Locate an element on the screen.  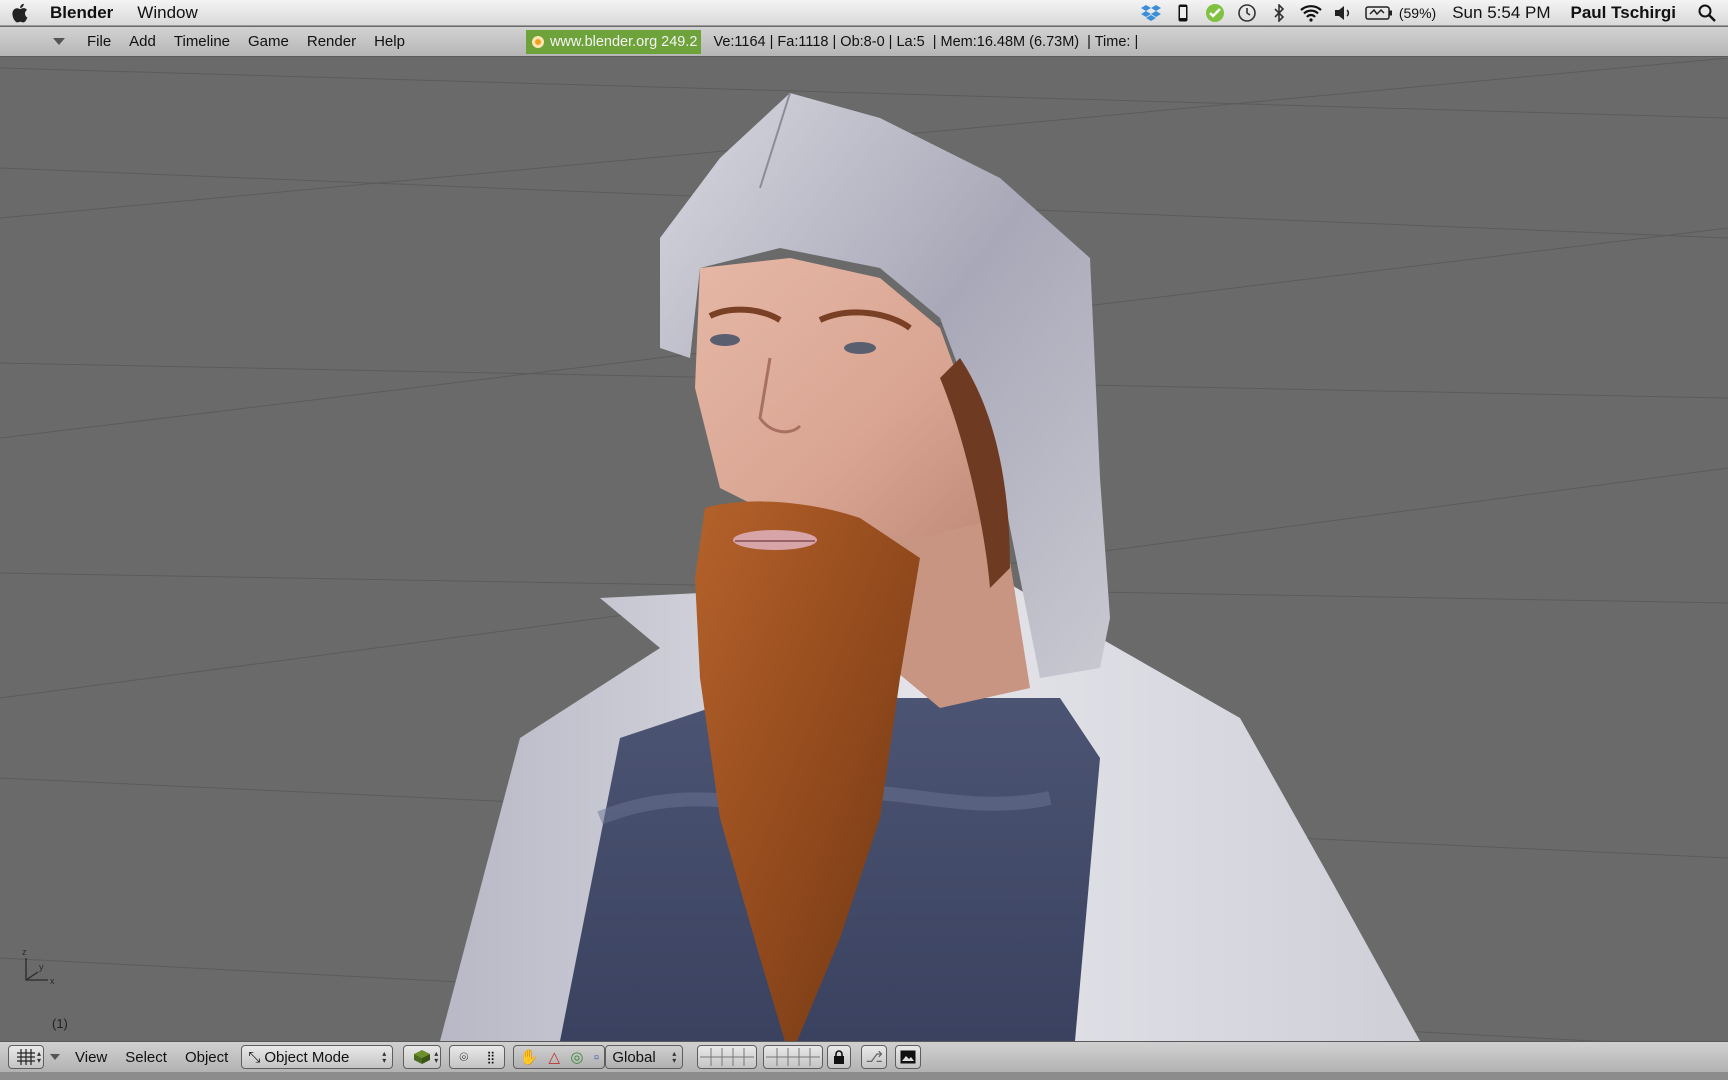
mode-label: Object Mode is located at coordinates (307, 1057).